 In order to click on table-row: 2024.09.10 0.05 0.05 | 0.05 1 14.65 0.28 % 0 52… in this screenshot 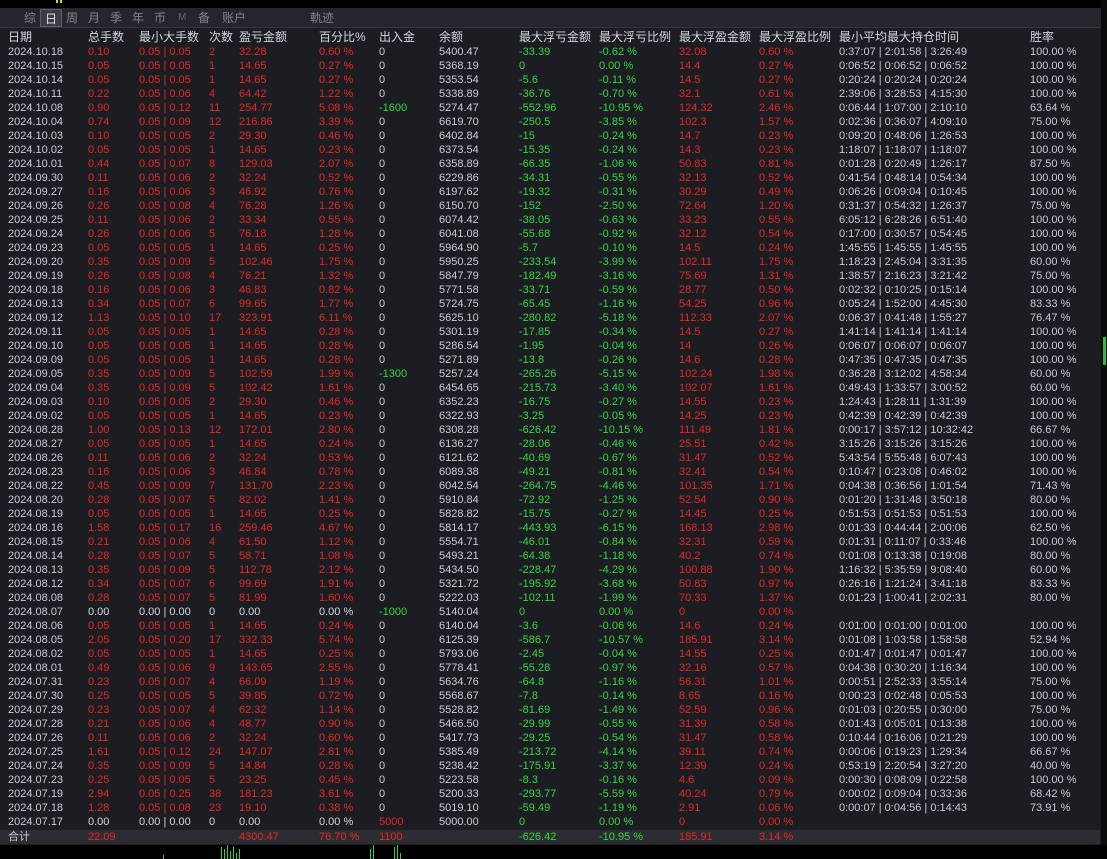, I will do `click(550, 346)`.